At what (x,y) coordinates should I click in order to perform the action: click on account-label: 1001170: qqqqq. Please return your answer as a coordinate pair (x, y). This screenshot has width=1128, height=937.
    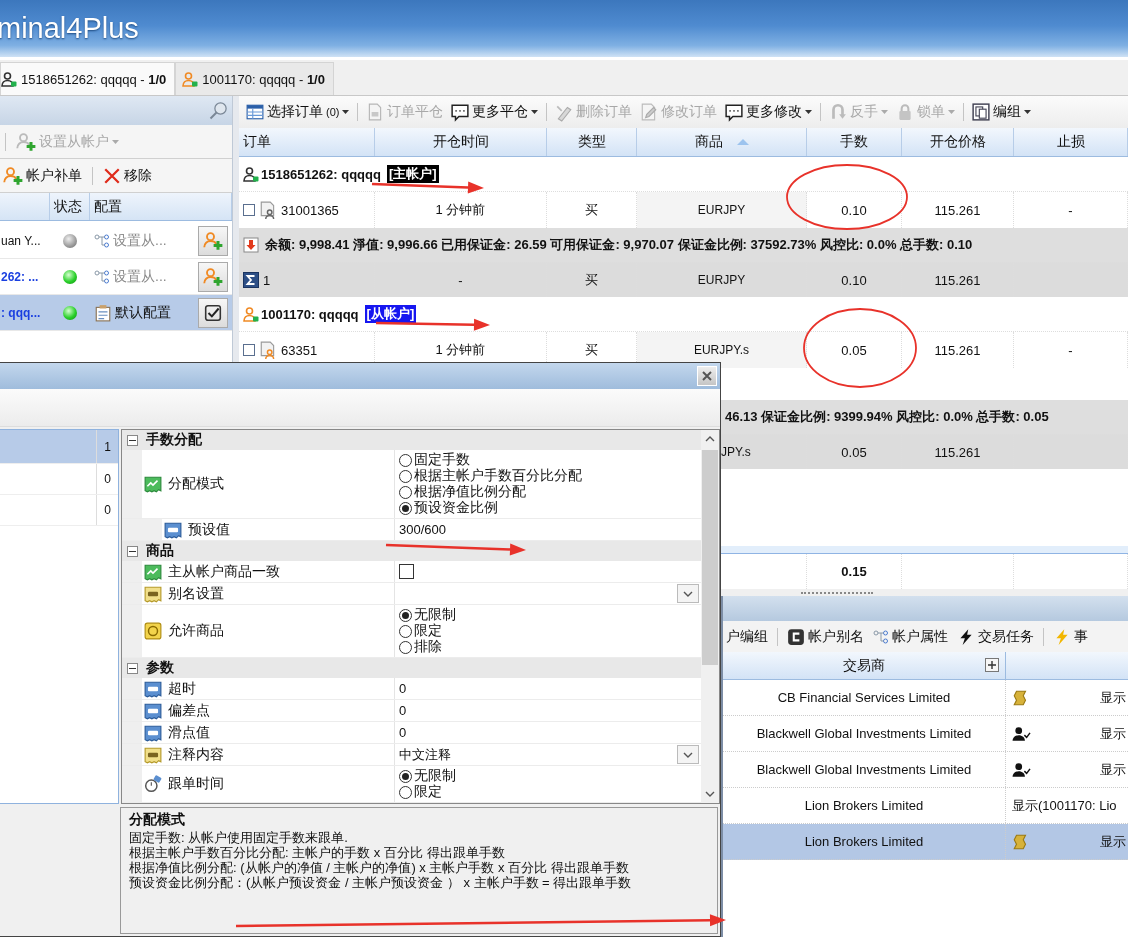
    Looking at the image, I should click on (310, 314).